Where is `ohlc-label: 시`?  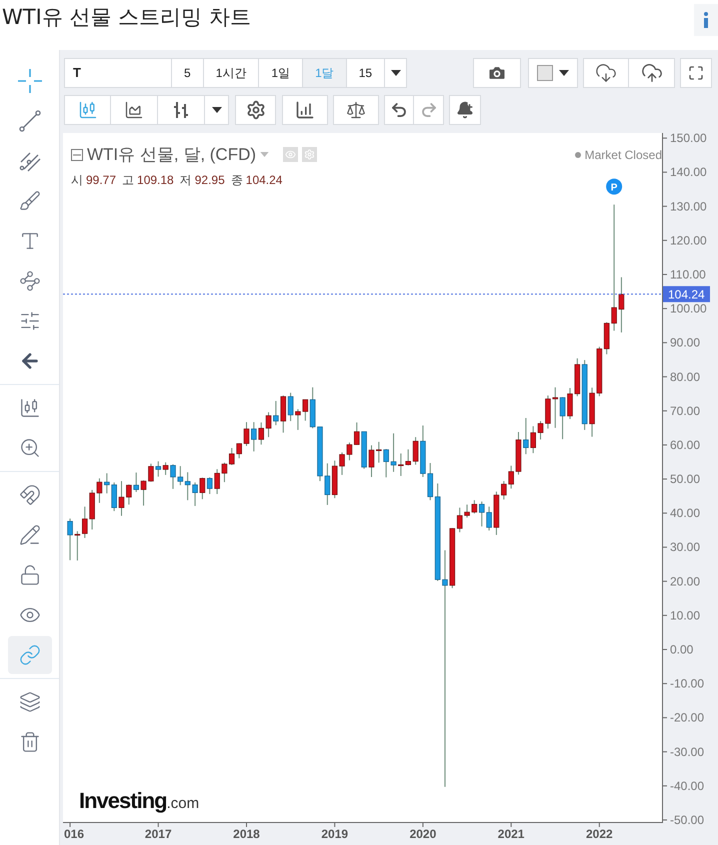
ohlc-label: 시 is located at coordinates (77, 180).